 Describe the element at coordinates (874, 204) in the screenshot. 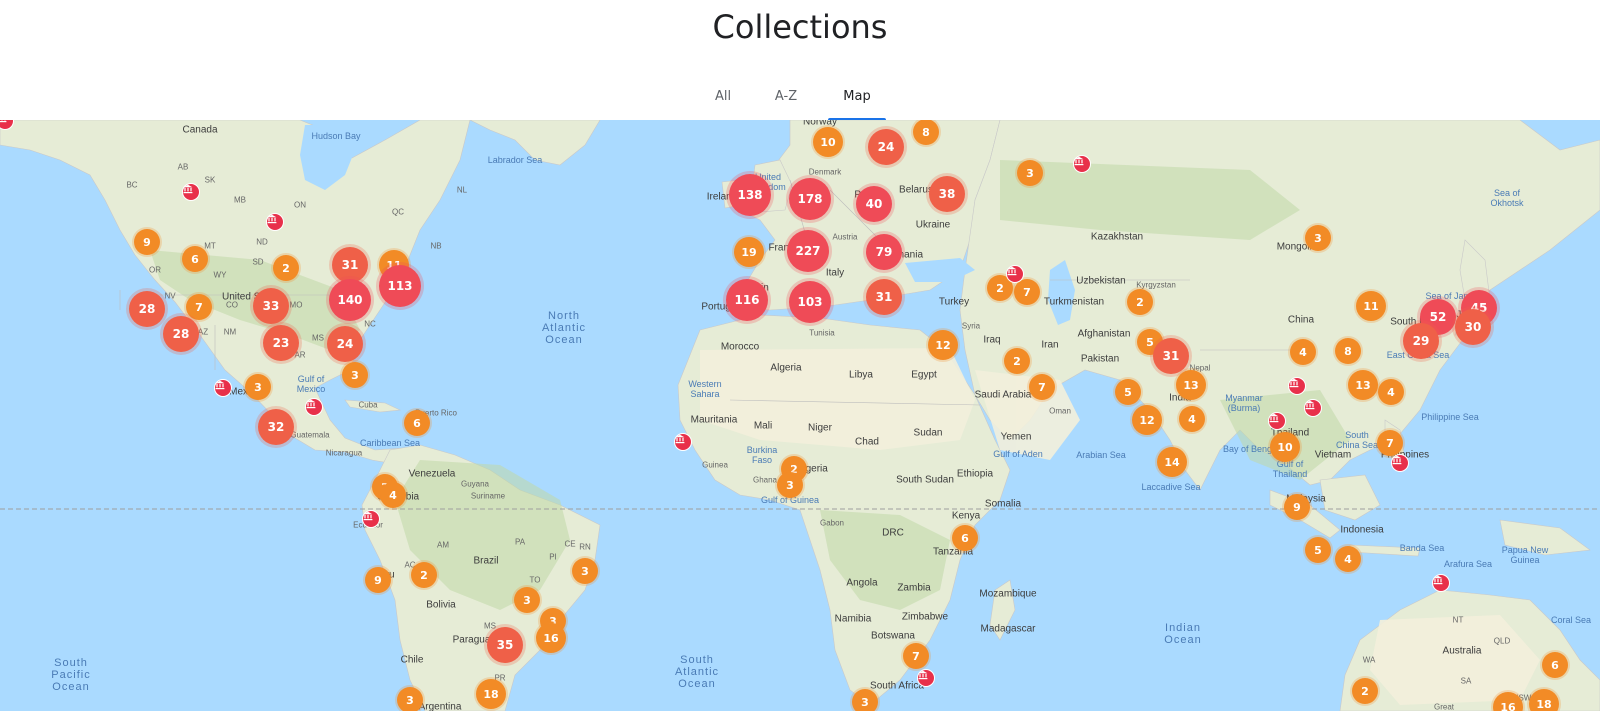

I see `collection-cluster-marker: 40` at that location.